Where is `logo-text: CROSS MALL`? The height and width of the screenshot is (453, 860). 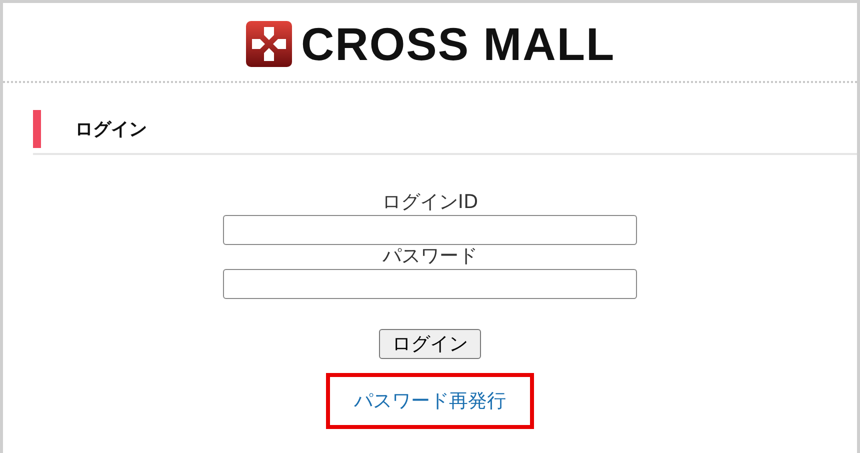
logo-text: CROSS MALL is located at coordinates (458, 44).